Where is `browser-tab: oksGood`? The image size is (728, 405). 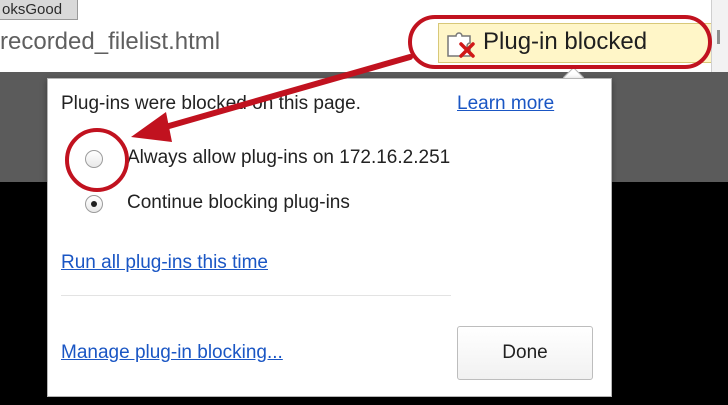 browser-tab: oksGood is located at coordinates (39, 10).